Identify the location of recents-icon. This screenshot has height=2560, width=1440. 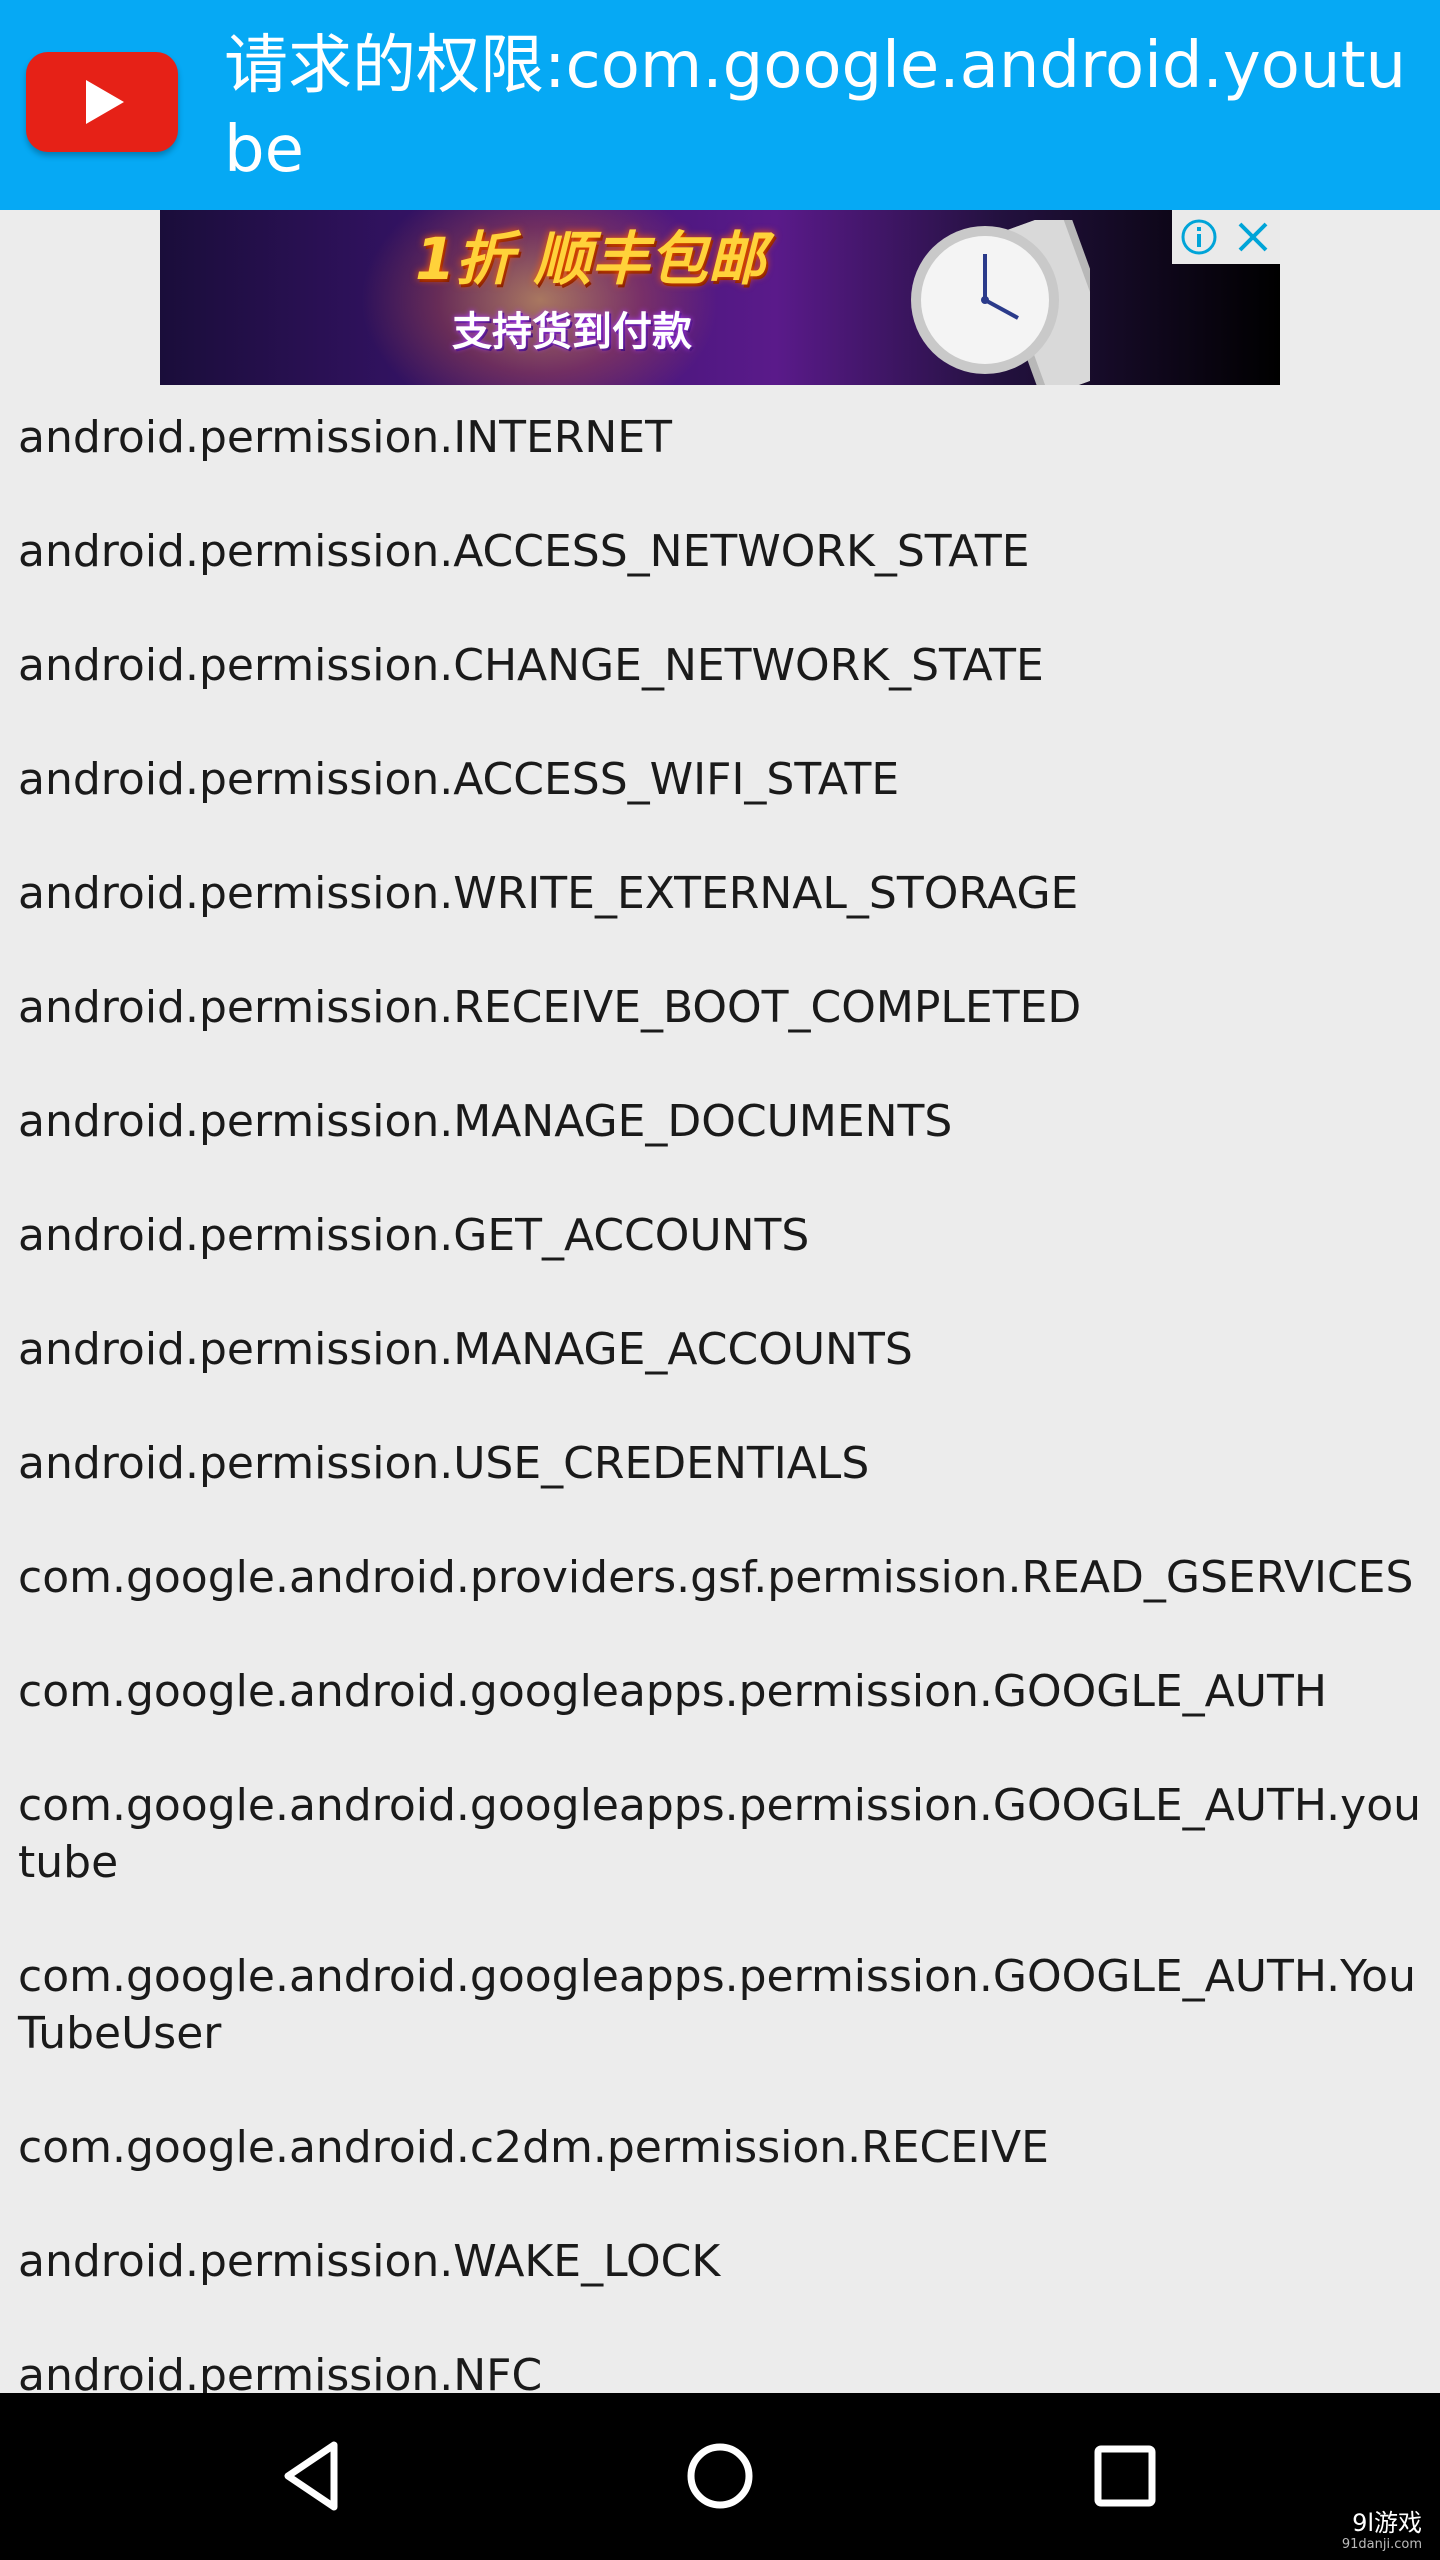
(1125, 2476).